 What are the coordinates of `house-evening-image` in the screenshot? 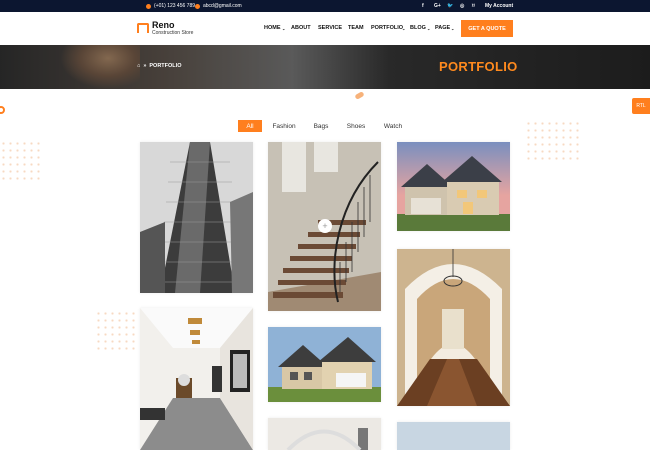 It's located at (453, 186).